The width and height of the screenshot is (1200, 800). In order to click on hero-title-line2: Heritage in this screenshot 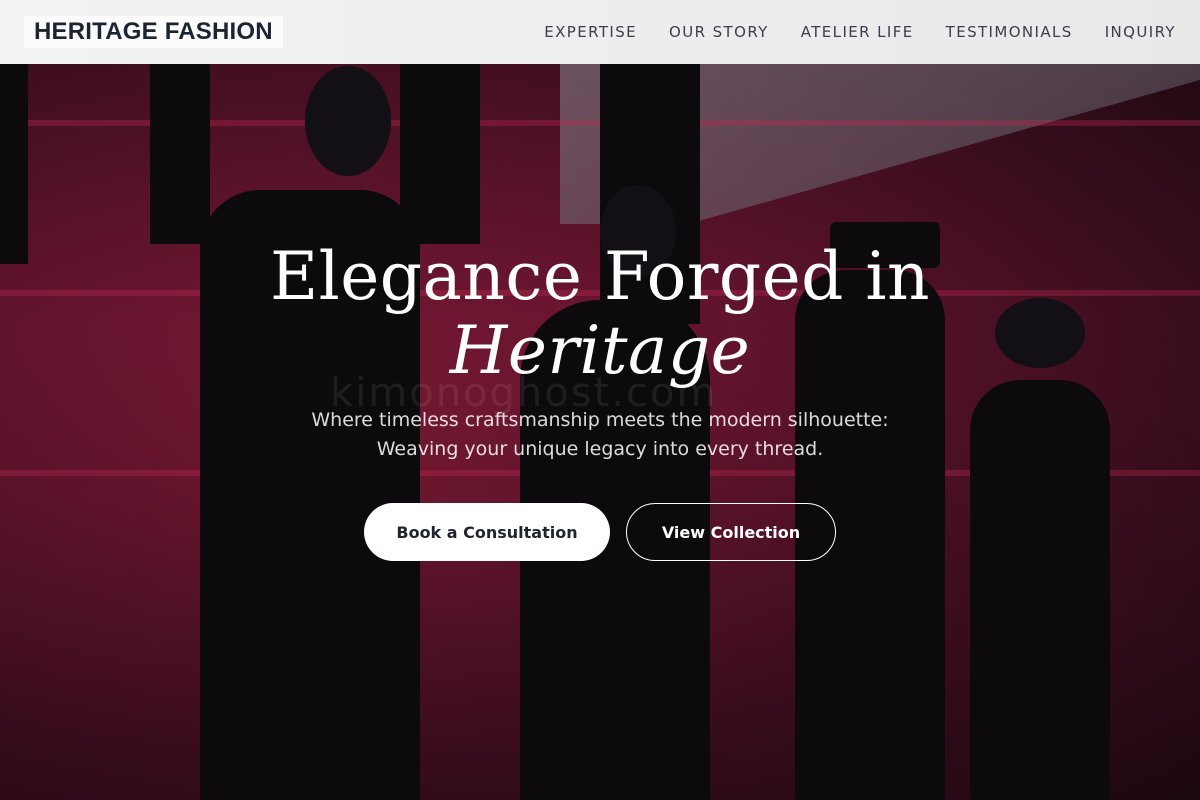, I will do `click(600, 350)`.